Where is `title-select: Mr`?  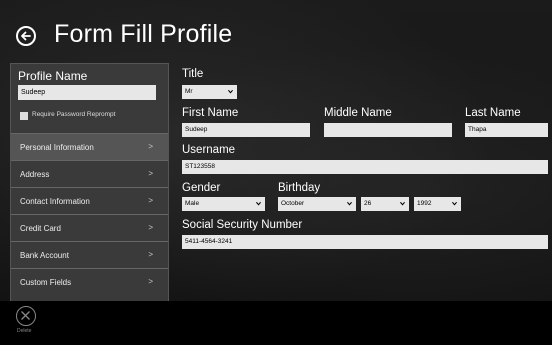
title-select: Mr is located at coordinates (209, 92).